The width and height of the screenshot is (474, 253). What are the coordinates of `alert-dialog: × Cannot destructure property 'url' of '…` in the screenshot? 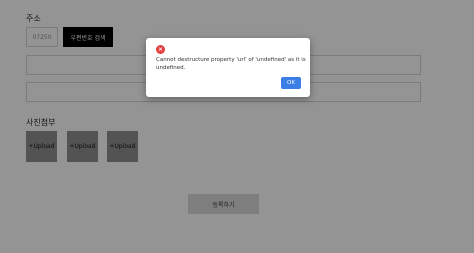 It's located at (228, 67).